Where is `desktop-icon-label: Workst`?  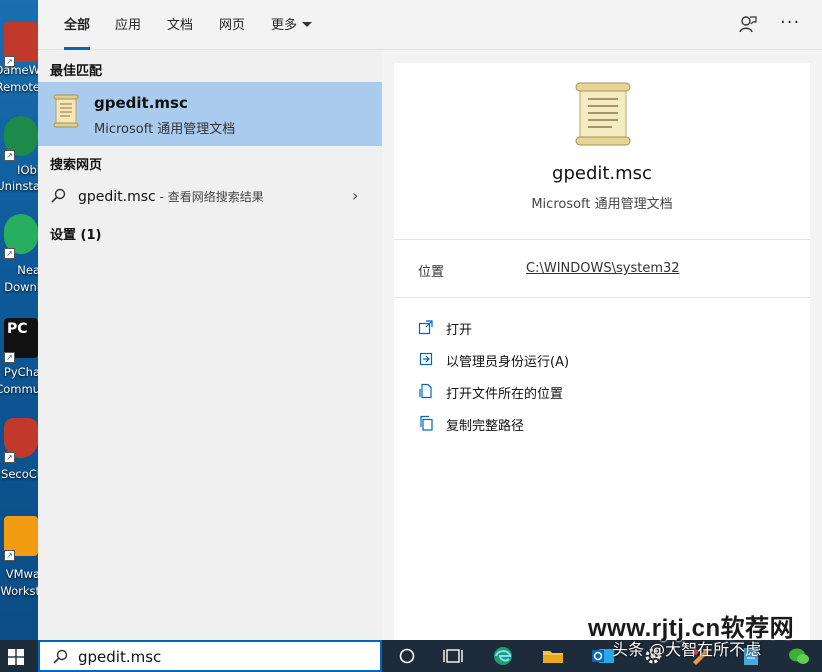
desktop-icon-label: Workst is located at coordinates (19, 591).